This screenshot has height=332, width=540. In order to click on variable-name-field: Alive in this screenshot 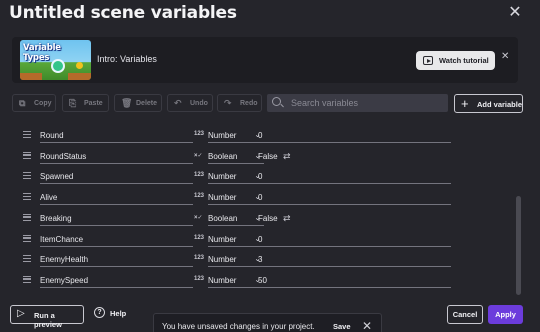, I will do `click(116, 197)`.